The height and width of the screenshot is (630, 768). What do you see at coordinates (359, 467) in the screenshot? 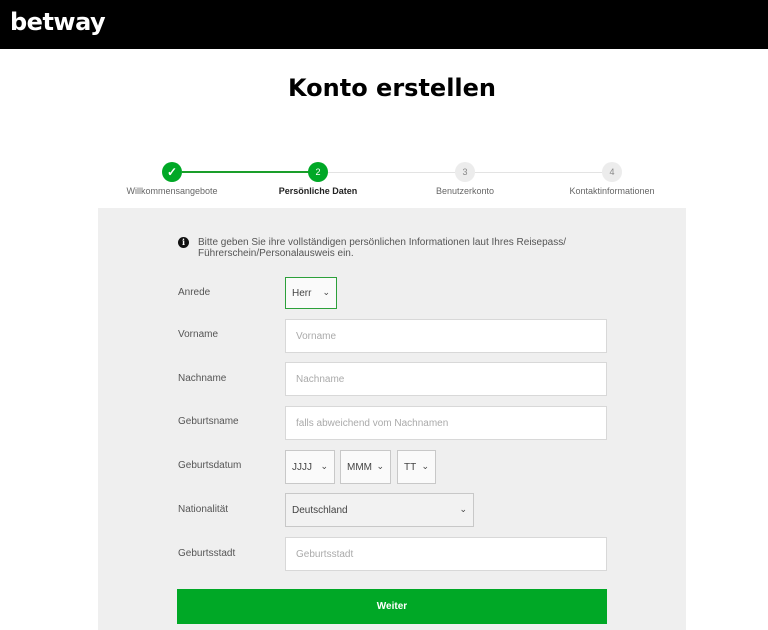
I see `birth-month-value: MMM` at bounding box center [359, 467].